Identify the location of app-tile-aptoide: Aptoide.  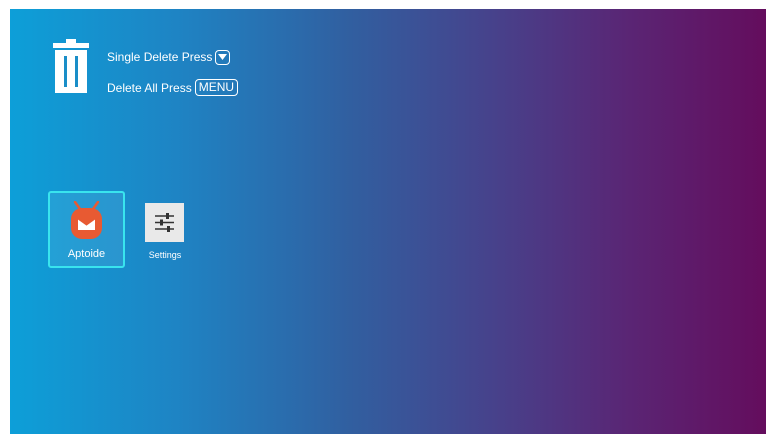
(86, 229).